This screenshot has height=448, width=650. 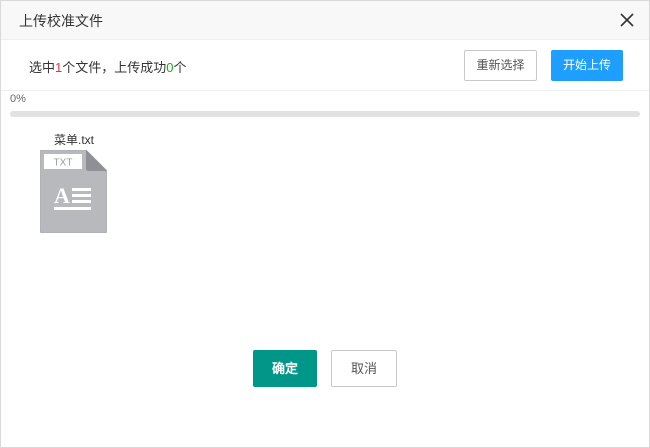 I want to click on cancel-button: 取消, so click(x=364, y=368).